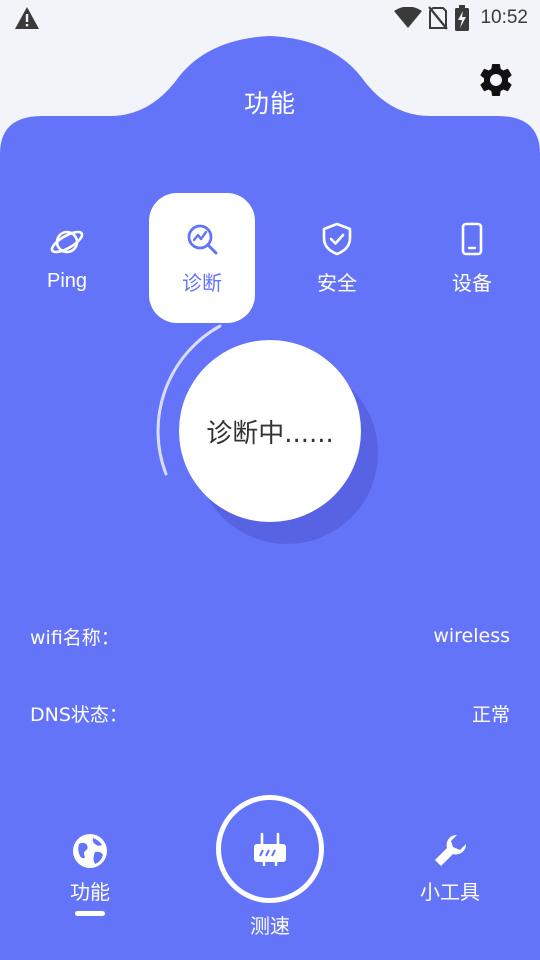  Describe the element at coordinates (471, 636) in the screenshot. I see `info-value: wireless` at that location.